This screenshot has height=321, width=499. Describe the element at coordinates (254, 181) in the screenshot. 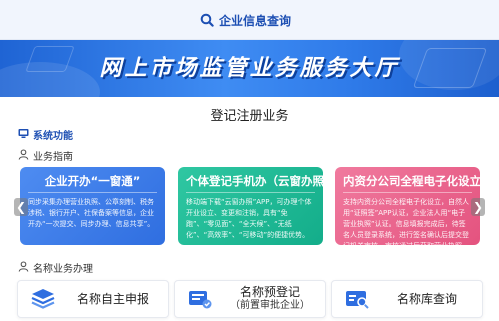

I see `card-title: 个体登记手机办（云窗办照）` at that location.